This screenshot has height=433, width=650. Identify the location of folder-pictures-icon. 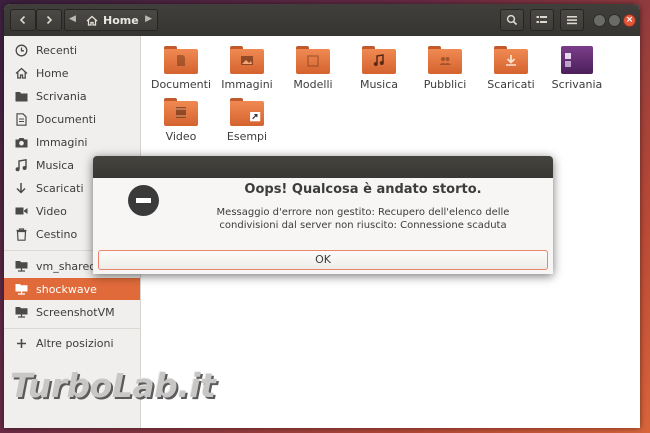
(247, 60).